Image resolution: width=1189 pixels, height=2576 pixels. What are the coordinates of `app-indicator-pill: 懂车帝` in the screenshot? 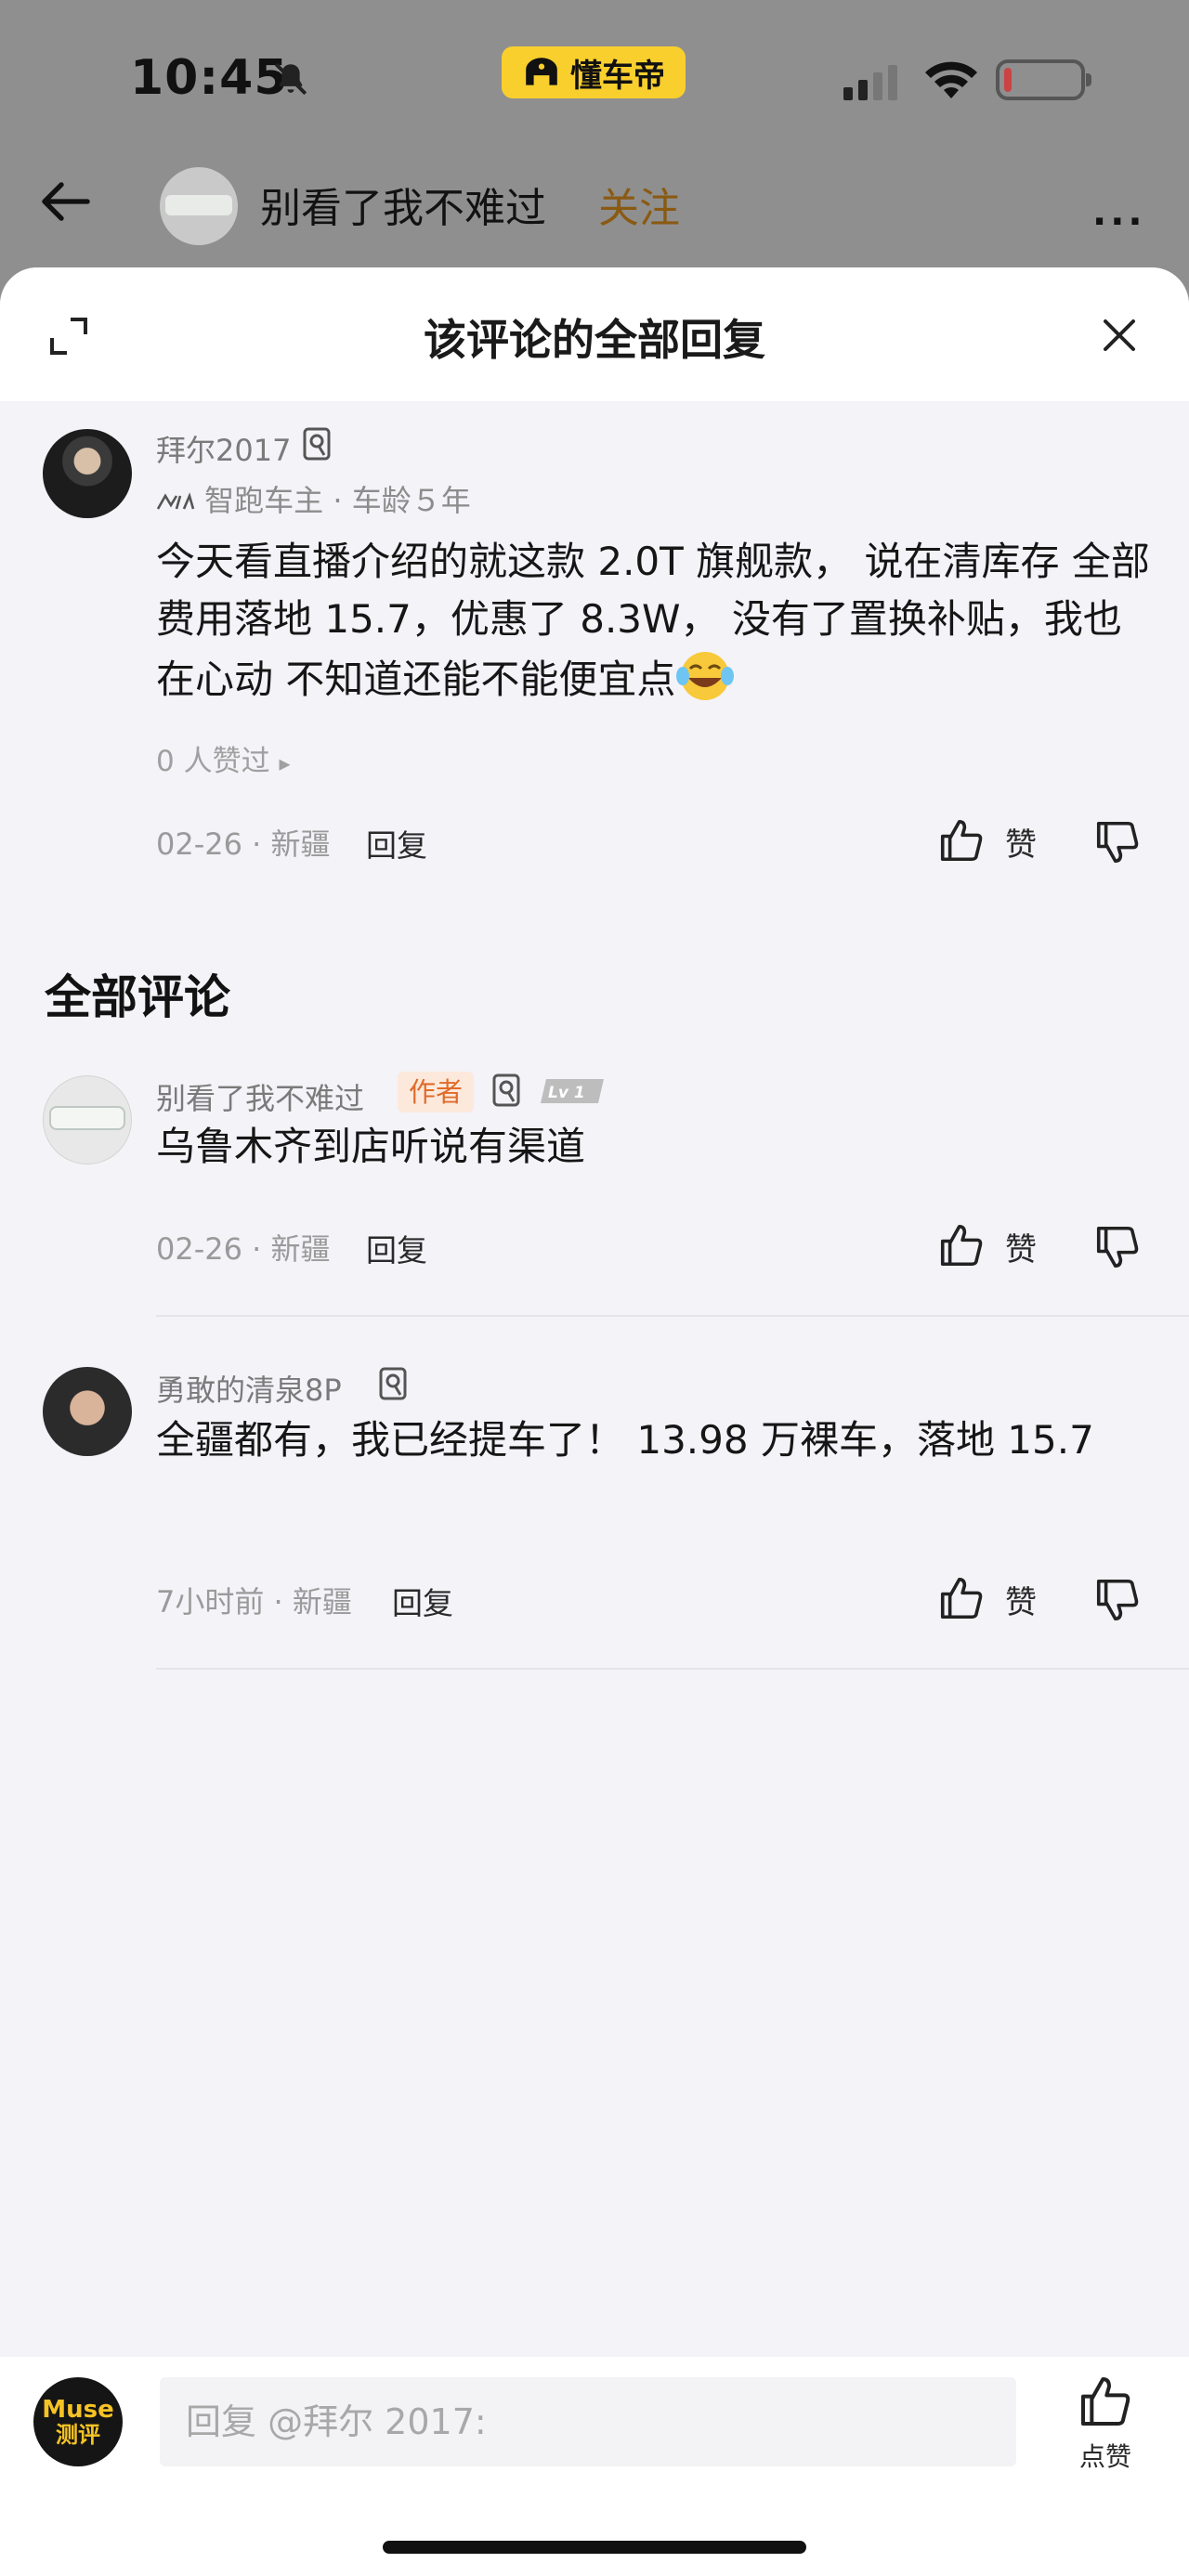 It's located at (594, 72).